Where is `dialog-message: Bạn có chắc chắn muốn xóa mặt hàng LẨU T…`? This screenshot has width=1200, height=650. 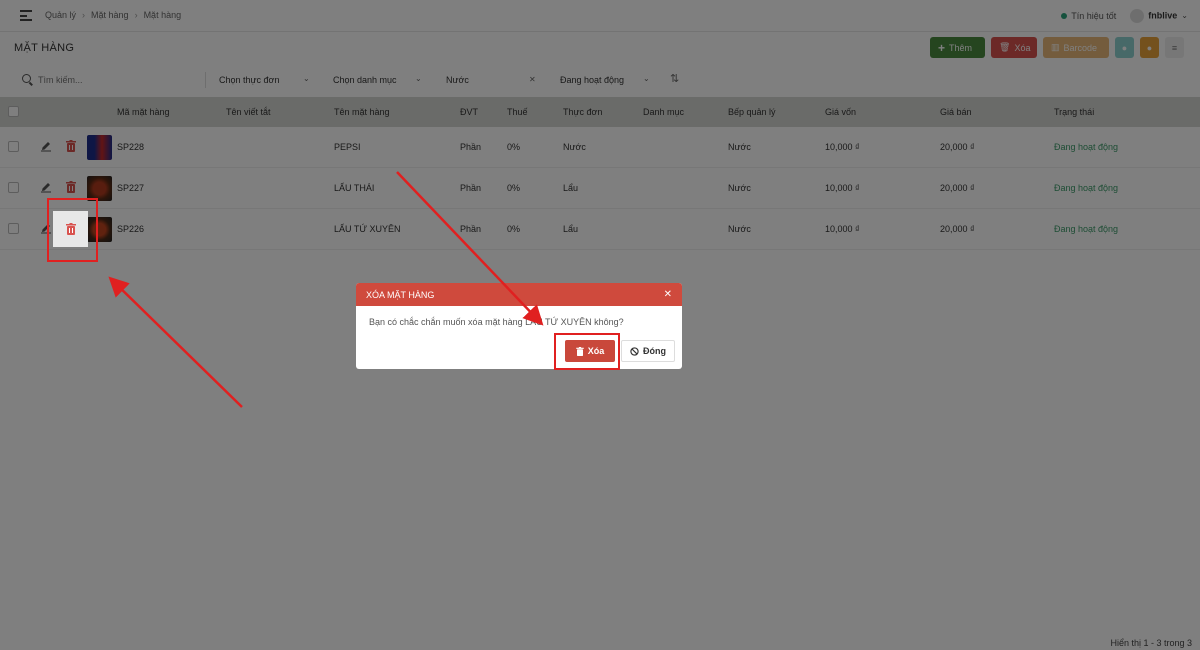
dialog-message: Bạn có chắc chắn muốn xóa mặt hàng LẨU T… is located at coordinates (496, 322).